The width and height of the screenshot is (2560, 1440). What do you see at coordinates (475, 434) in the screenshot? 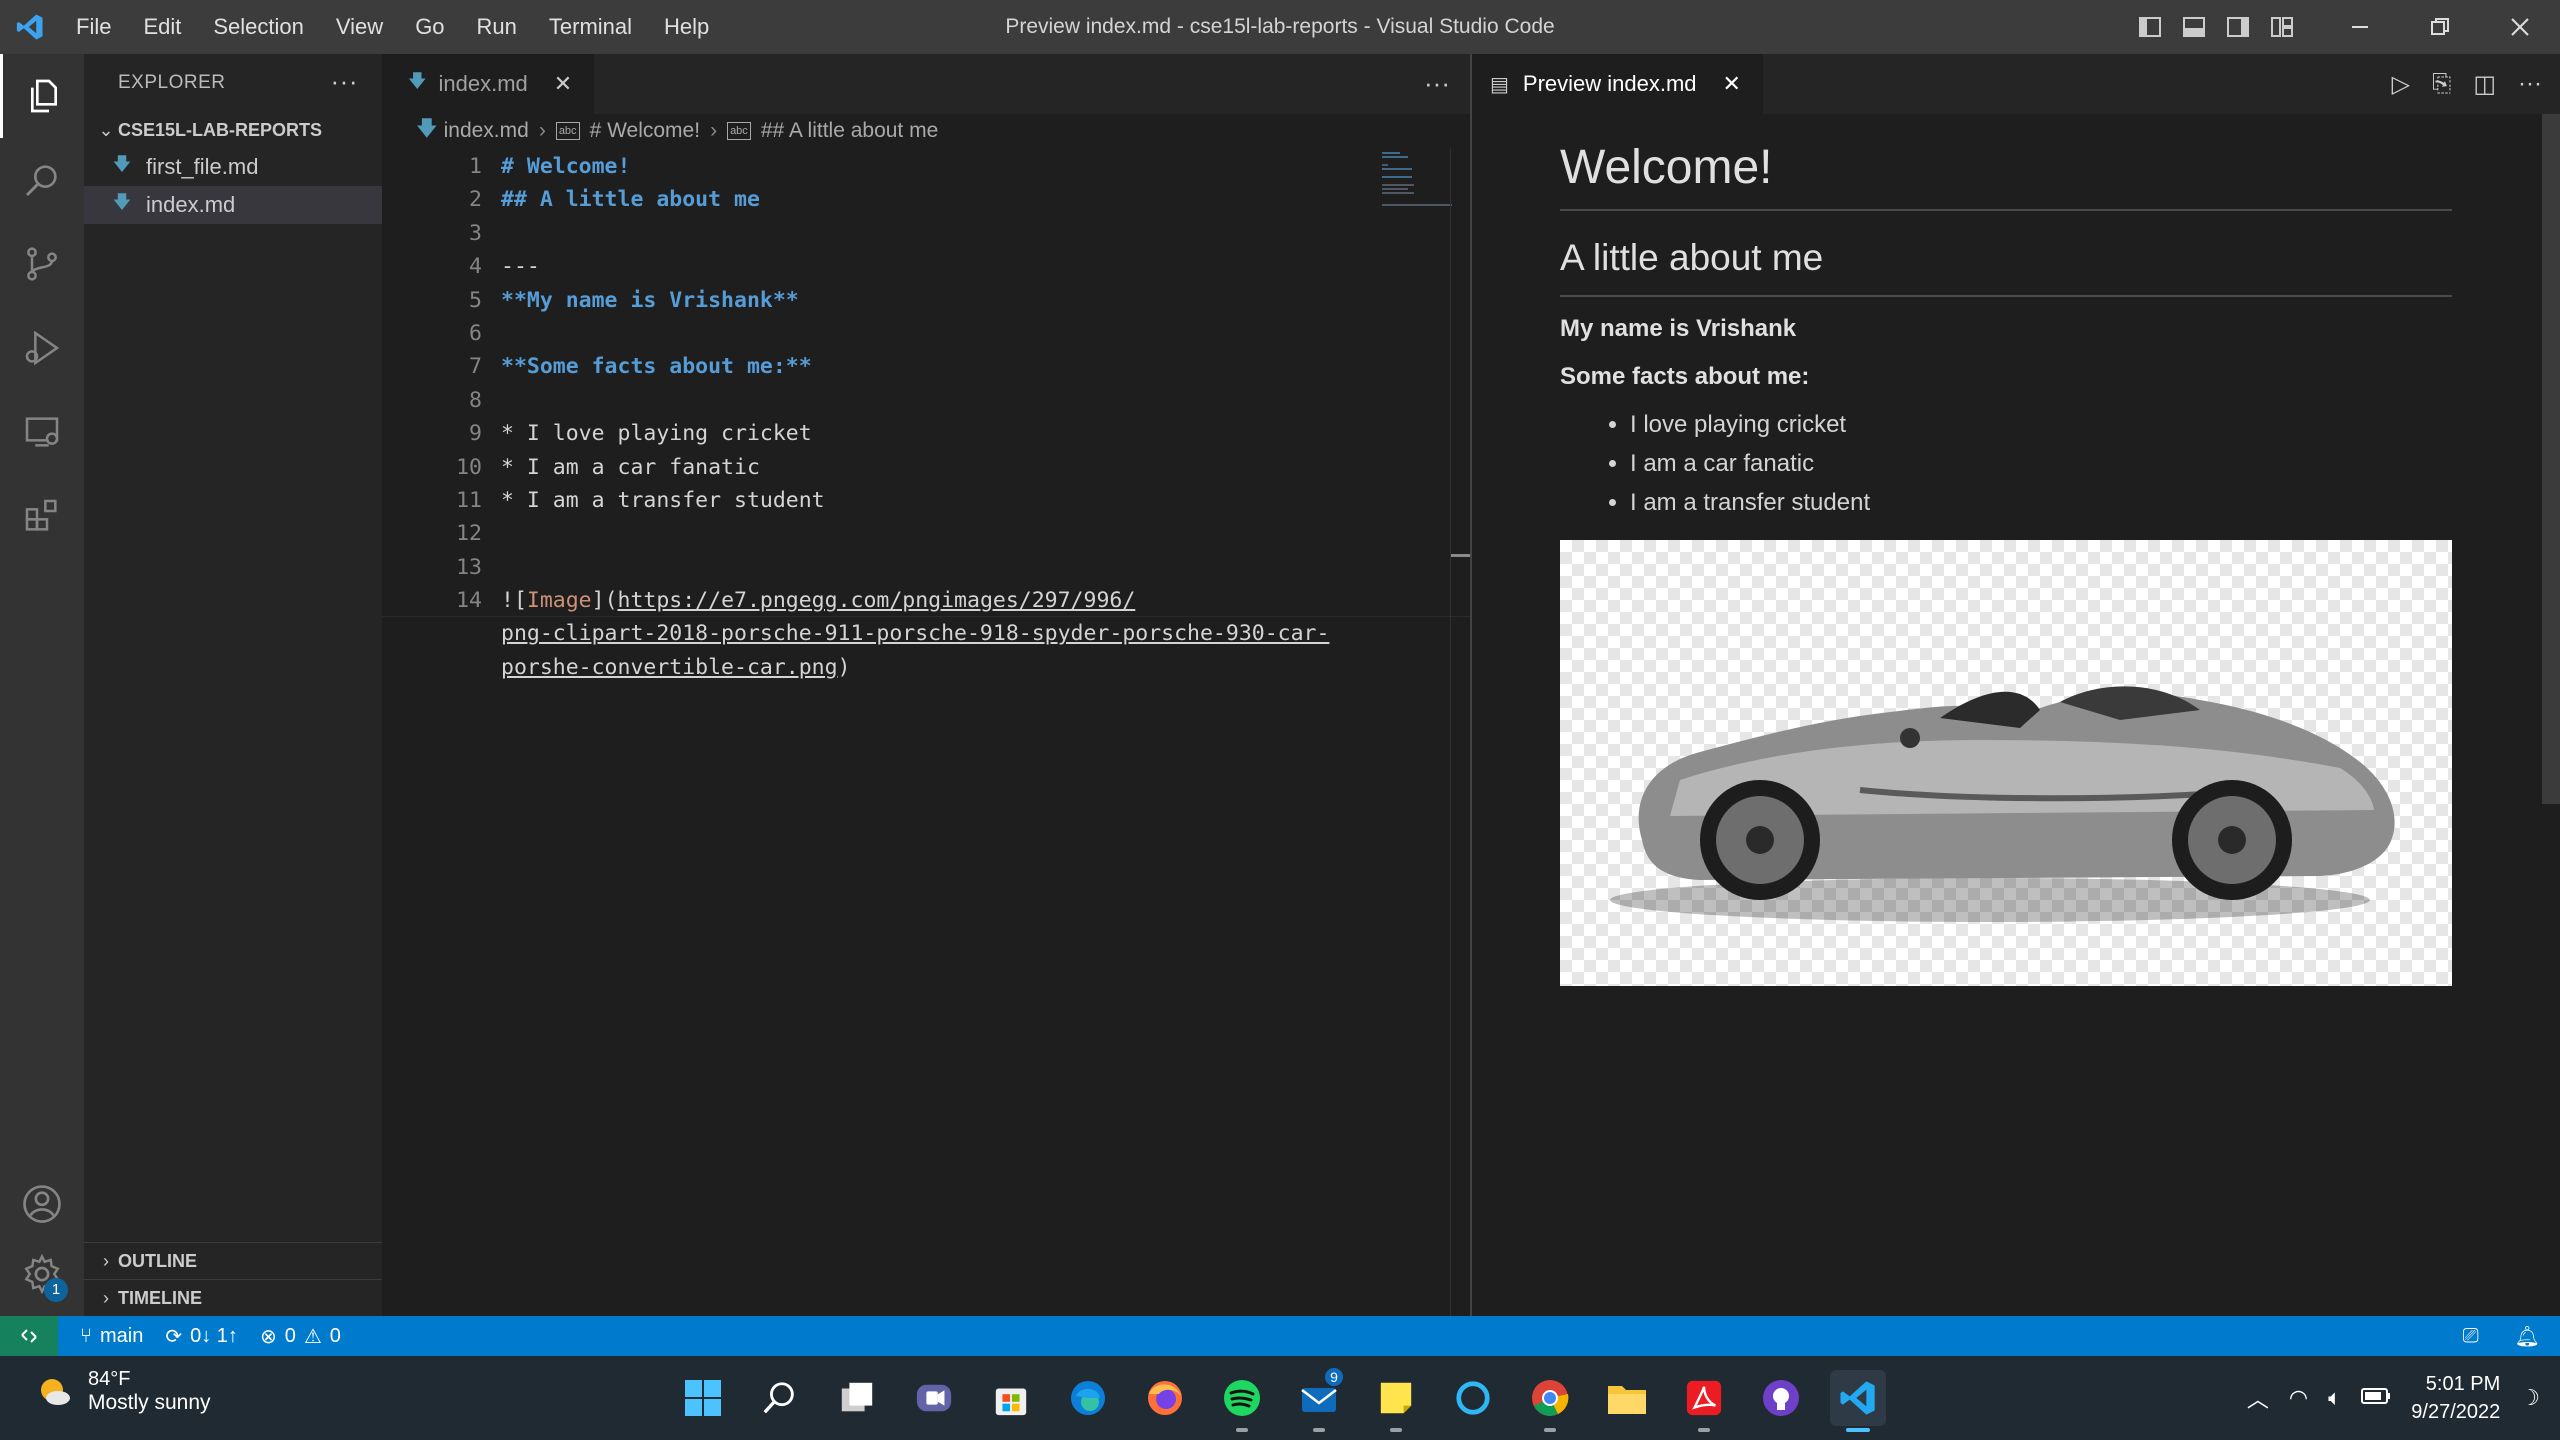
I see `line-number: 9` at bounding box center [475, 434].